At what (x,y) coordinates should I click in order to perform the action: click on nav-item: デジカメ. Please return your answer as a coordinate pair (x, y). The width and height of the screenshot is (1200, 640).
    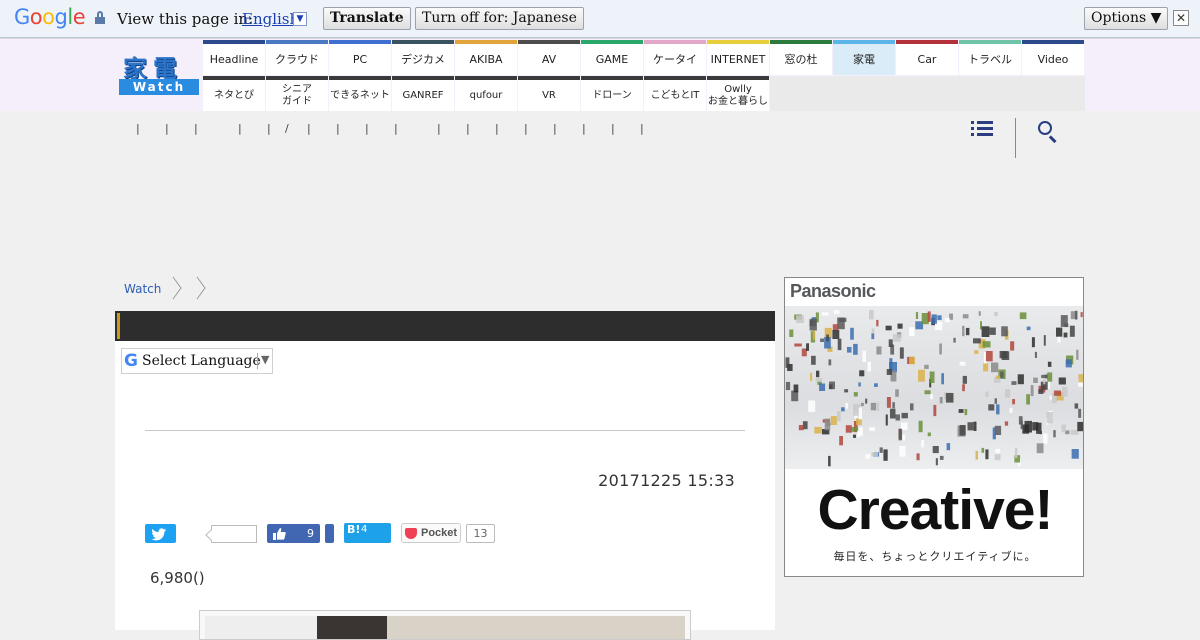
    Looking at the image, I should click on (423, 57).